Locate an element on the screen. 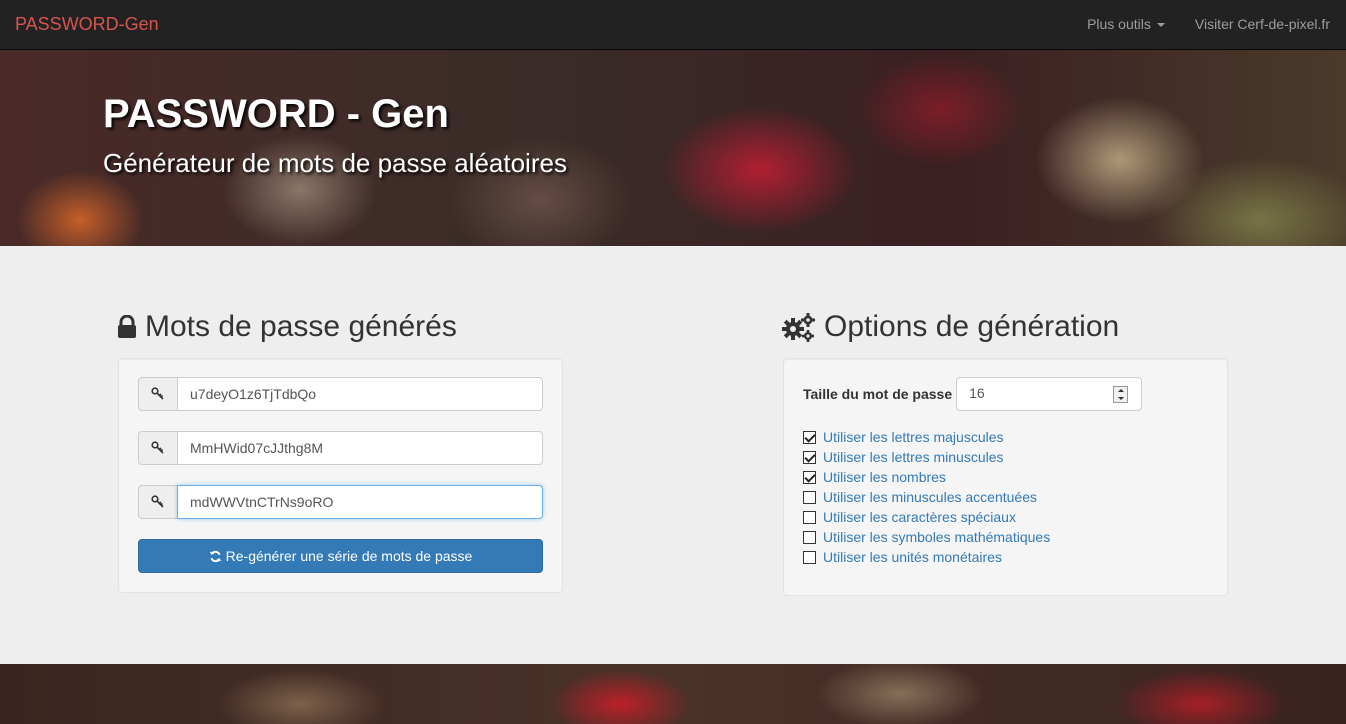 The height and width of the screenshot is (724, 1346). option-currency: Utiliser les unités monétaires is located at coordinates (926, 557).